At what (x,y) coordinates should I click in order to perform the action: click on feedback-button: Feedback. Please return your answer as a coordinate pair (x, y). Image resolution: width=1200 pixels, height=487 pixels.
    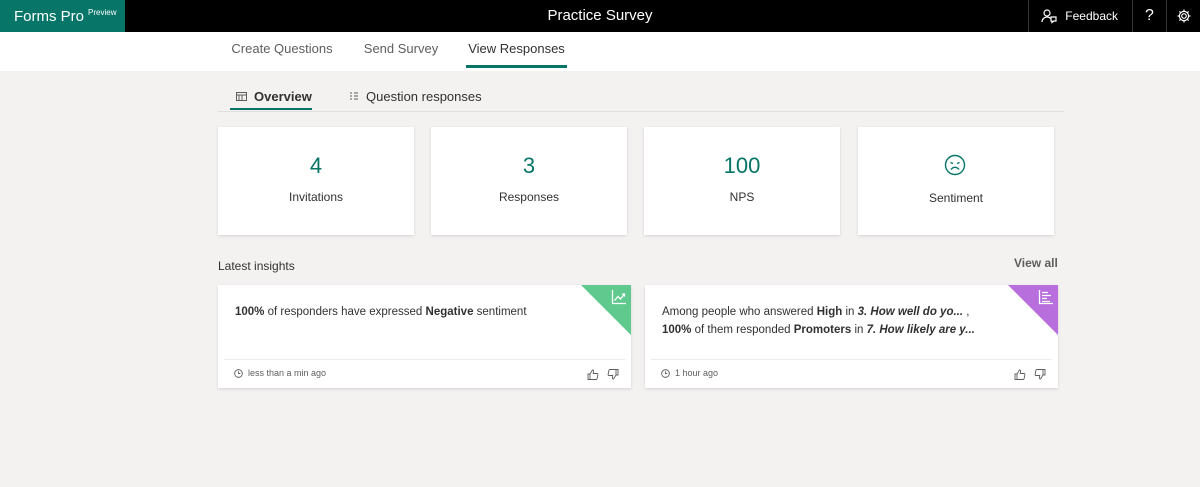
    Looking at the image, I should click on (1080, 16).